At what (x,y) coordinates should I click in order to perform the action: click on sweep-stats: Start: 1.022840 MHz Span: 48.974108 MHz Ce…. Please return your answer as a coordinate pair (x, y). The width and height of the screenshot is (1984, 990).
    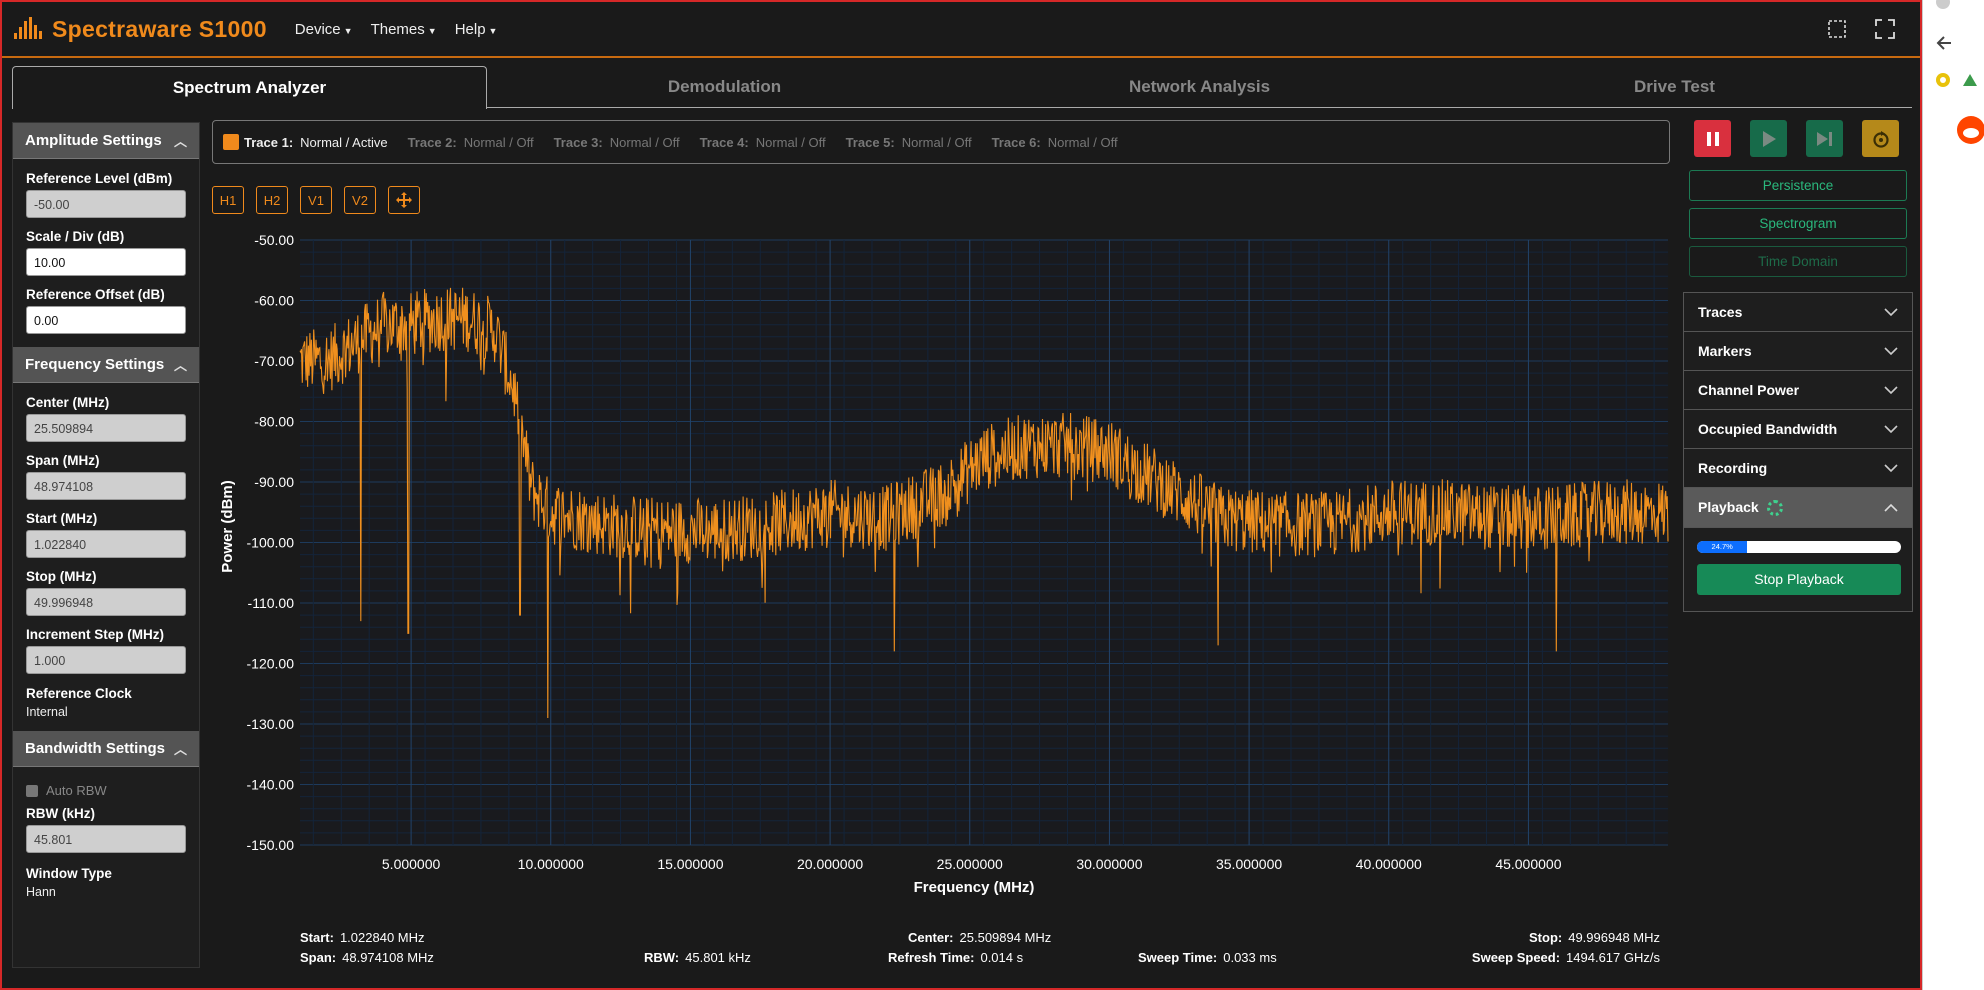
    Looking at the image, I should click on (980, 950).